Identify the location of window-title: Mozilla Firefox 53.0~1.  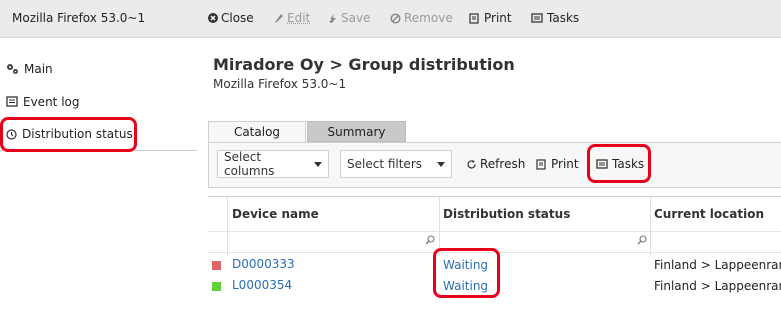
(79, 18).